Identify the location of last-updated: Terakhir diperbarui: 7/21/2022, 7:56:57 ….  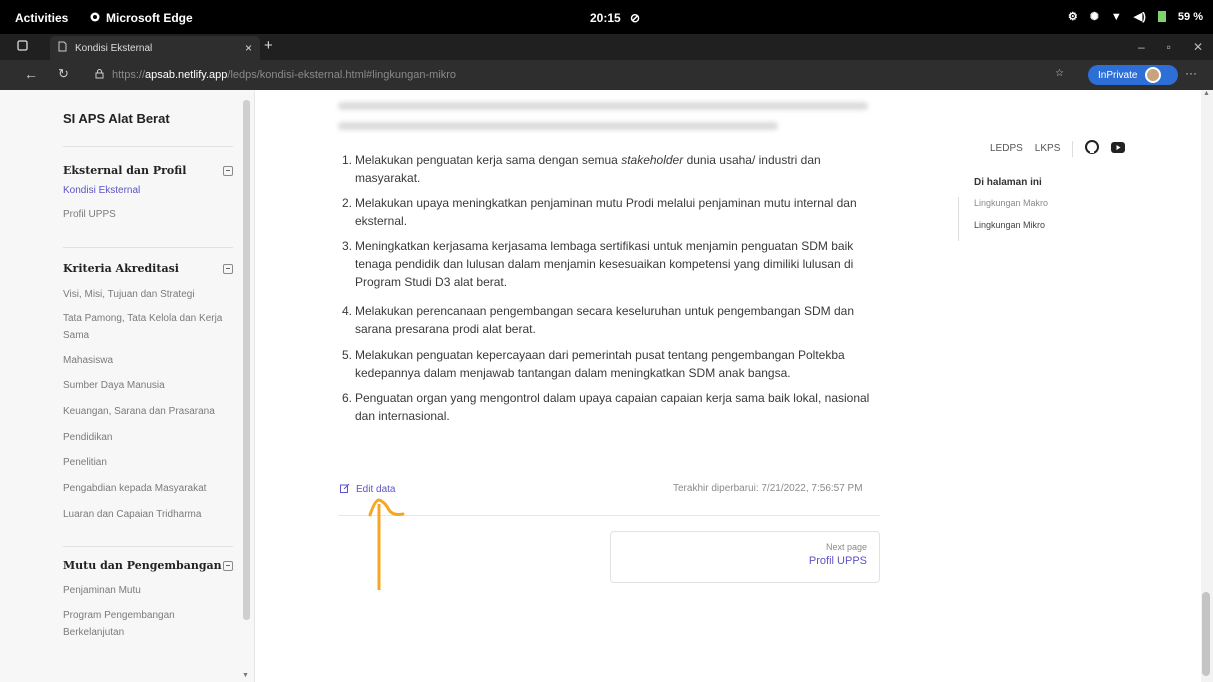
(768, 488).